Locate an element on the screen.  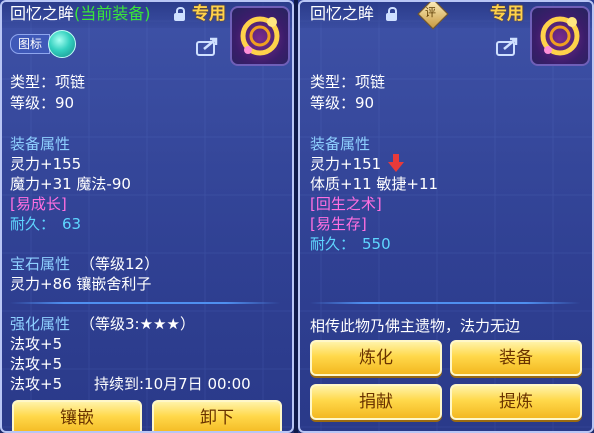
special-effect: [回生之术] is located at coordinates (346, 204).